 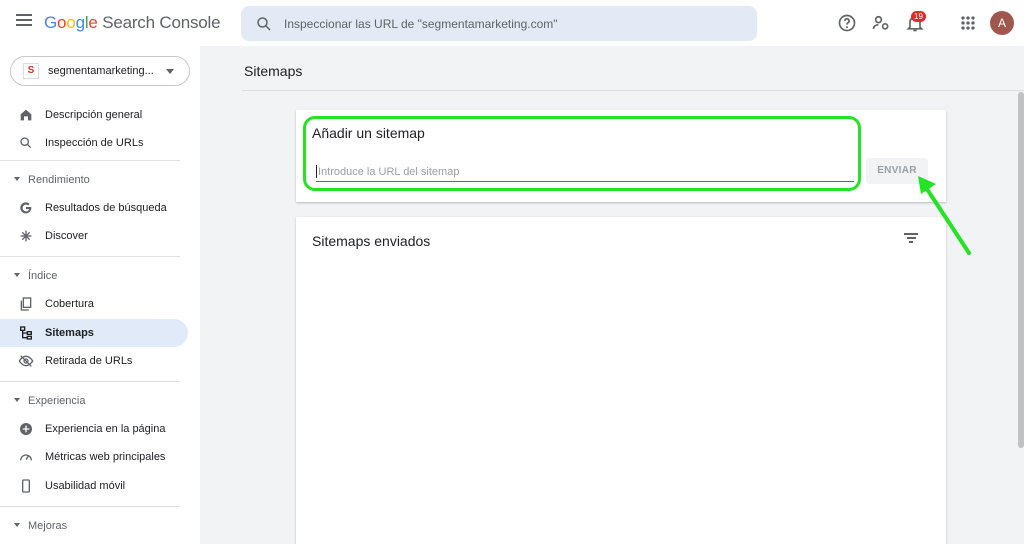 I want to click on sidebar-item-core-web-vitals: Métricas web principales, so click(x=94, y=457).